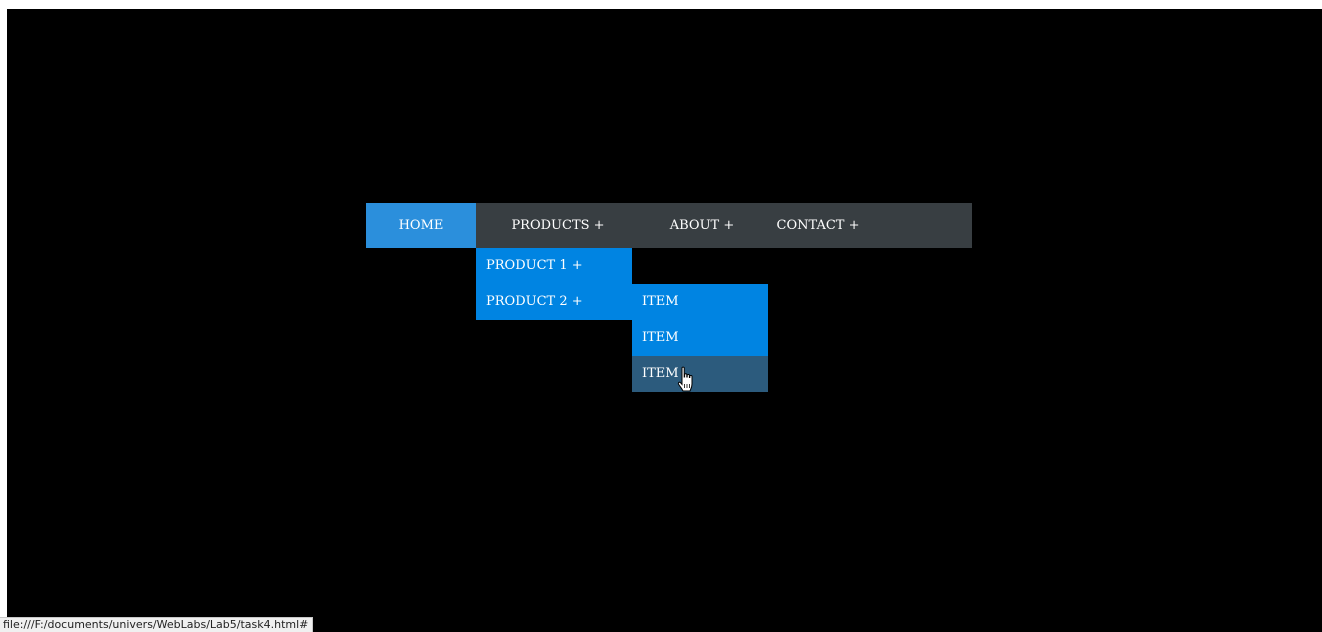  What do you see at coordinates (554, 302) in the screenshot?
I see `dropdown-item-product-2: PRODUCT 2 +` at bounding box center [554, 302].